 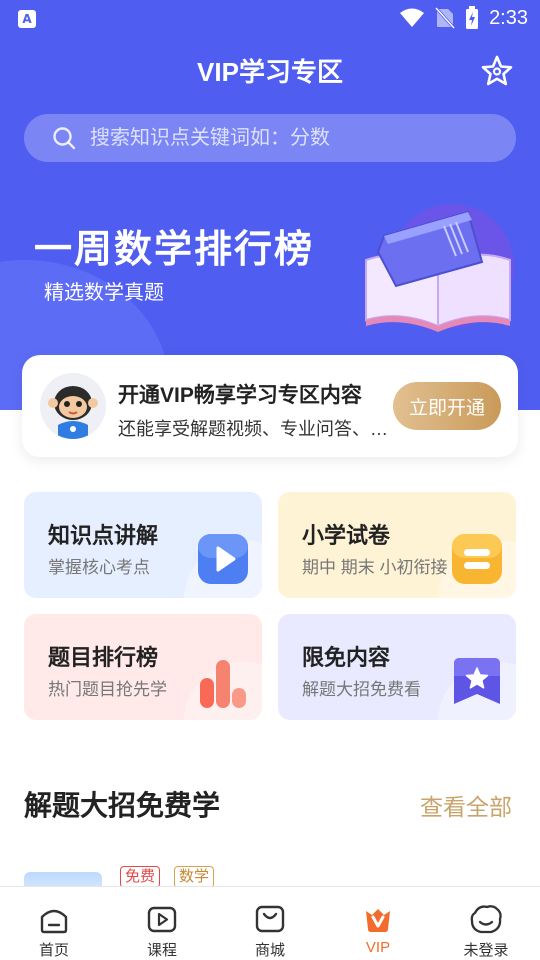 I want to click on tile-subtitle: 期中 期末 小初衔接, so click(x=375, y=567).